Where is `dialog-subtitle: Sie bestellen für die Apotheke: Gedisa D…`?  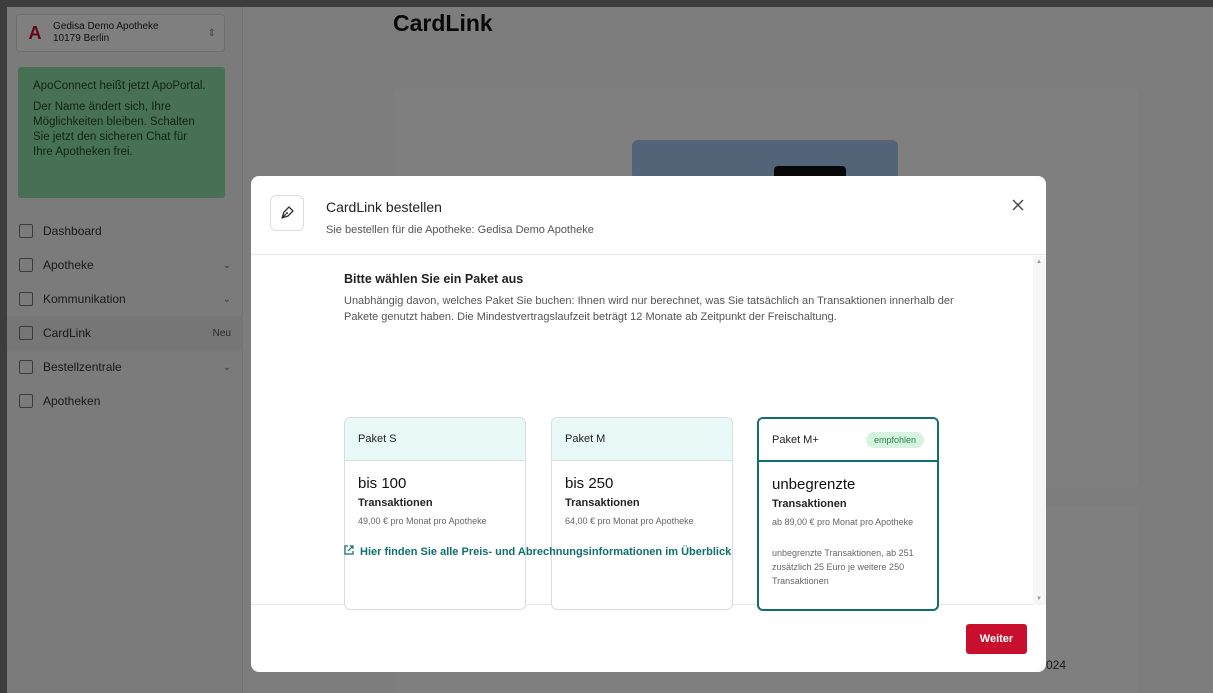 dialog-subtitle: Sie bestellen für die Apotheke: Gedisa D… is located at coordinates (460, 230).